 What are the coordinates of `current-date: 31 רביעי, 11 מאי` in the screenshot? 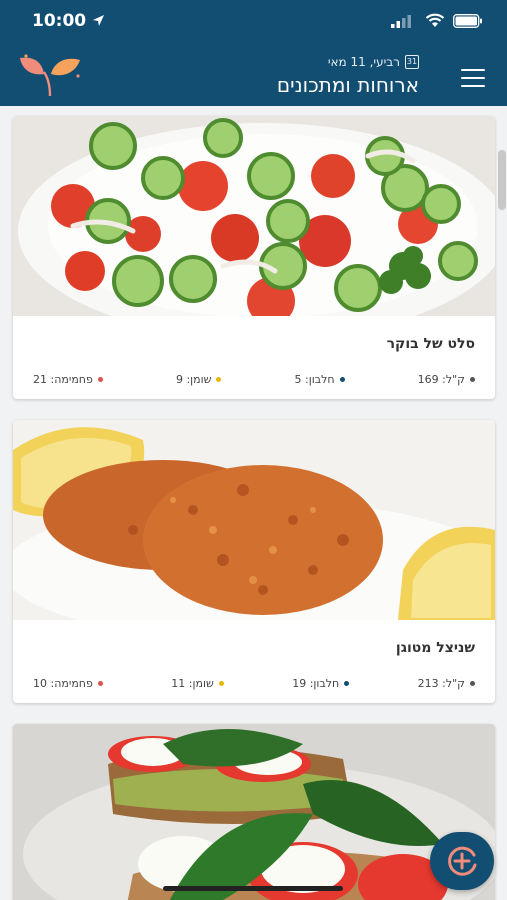 It's located at (373, 62).